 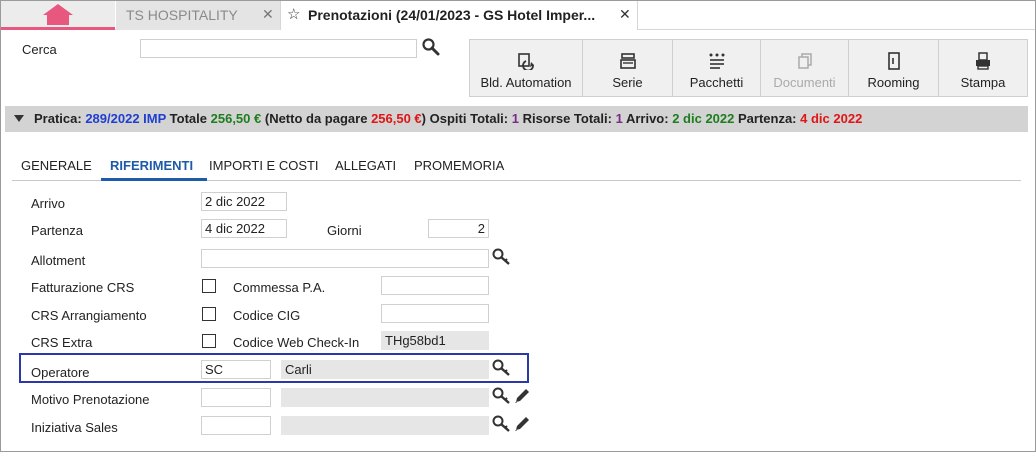 I want to click on rooming-button: Rooming, so click(x=894, y=68).